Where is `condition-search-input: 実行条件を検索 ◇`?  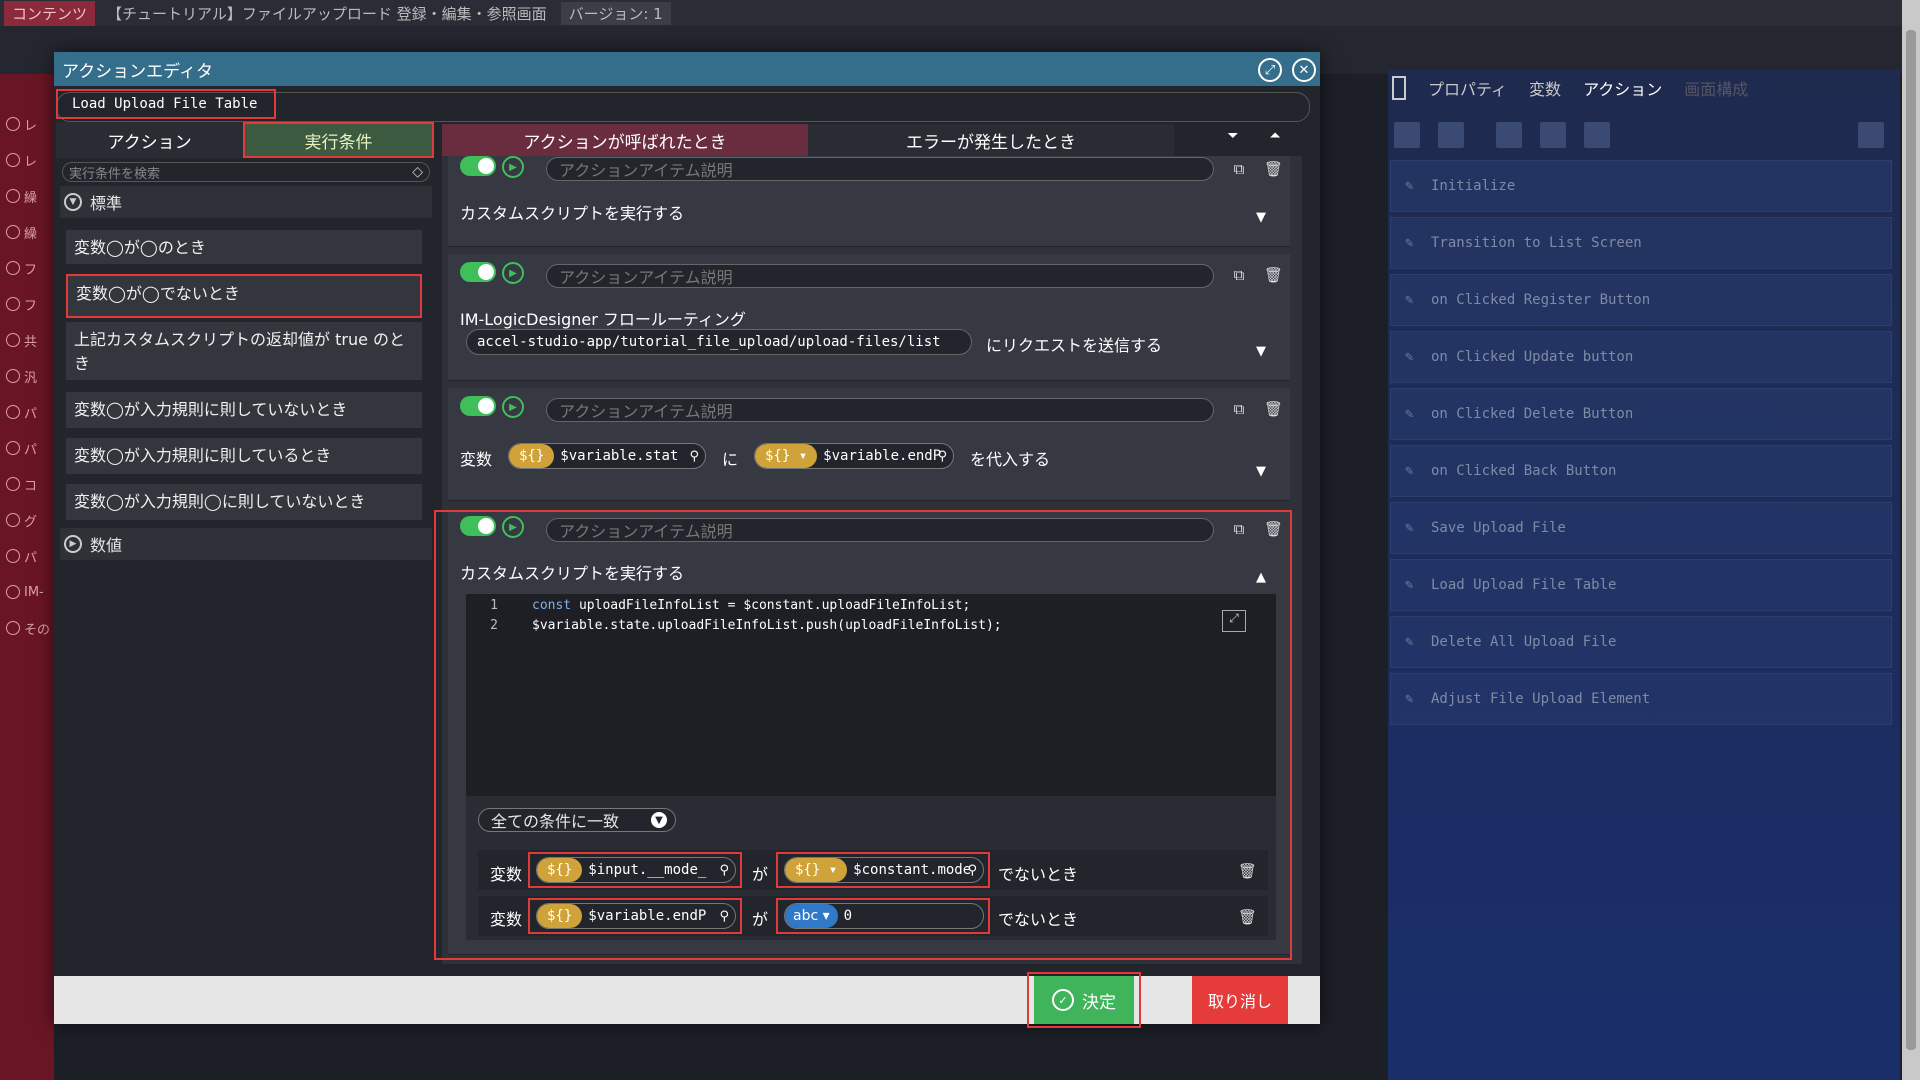
condition-search-input: 実行条件を検索 ◇ is located at coordinates (246, 172).